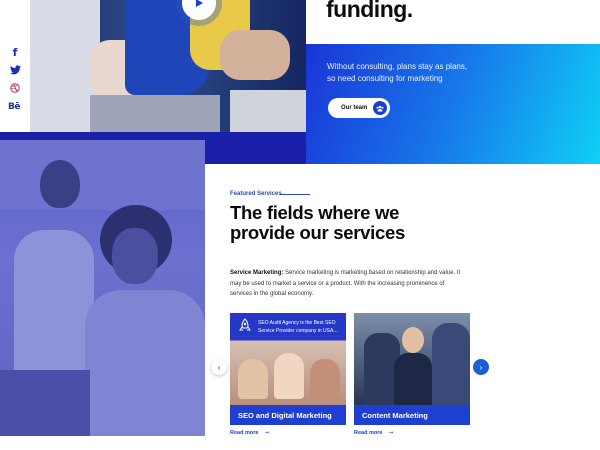 This screenshot has height=450, width=600. Describe the element at coordinates (256, 194) in the screenshot. I see `services-eyebrow: Featured Services` at that location.